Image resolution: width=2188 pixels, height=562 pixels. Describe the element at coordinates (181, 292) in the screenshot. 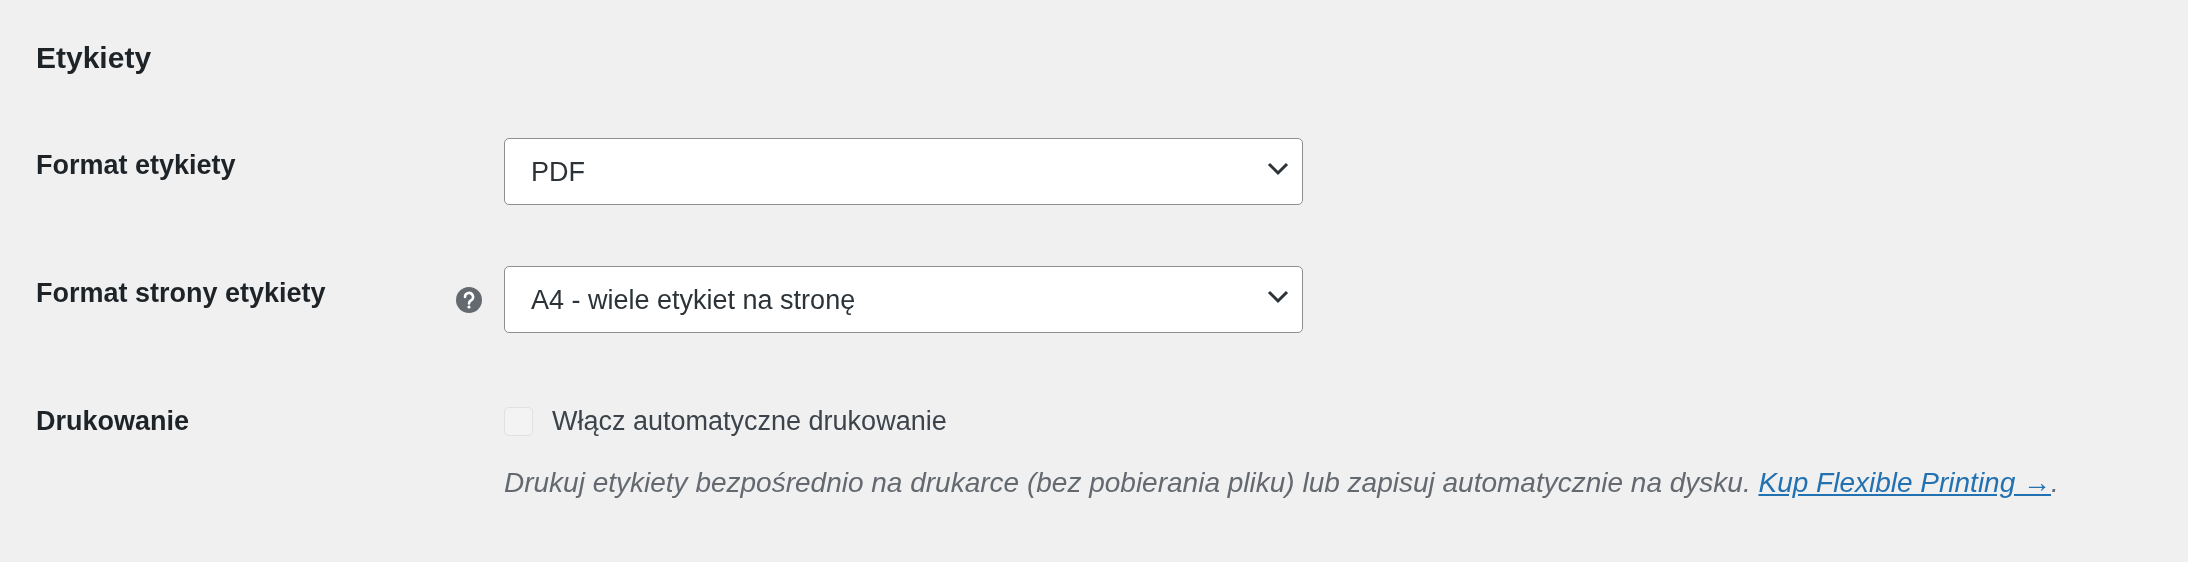

I see `field-label: Format strony etykiety` at that location.